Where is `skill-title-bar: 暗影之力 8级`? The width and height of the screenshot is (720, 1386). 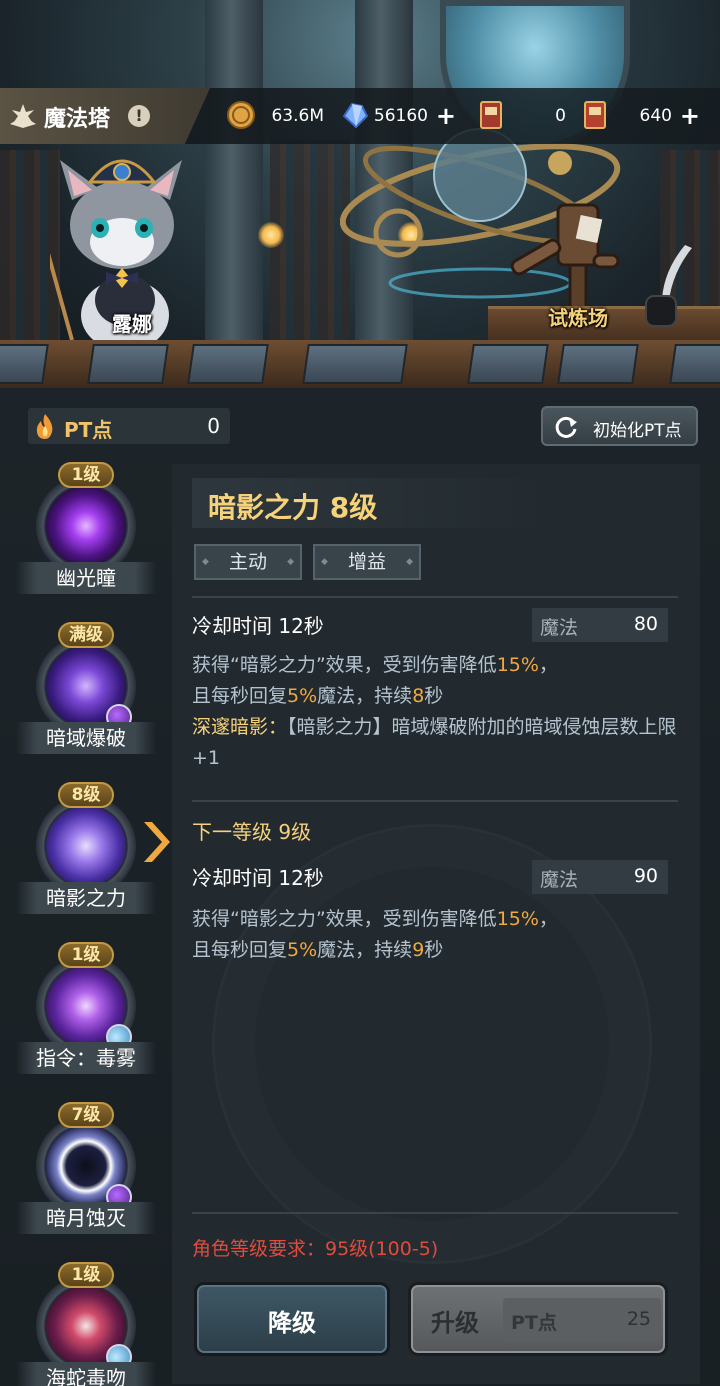
skill-title-bar: 暗影之力 8级 is located at coordinates (372, 503).